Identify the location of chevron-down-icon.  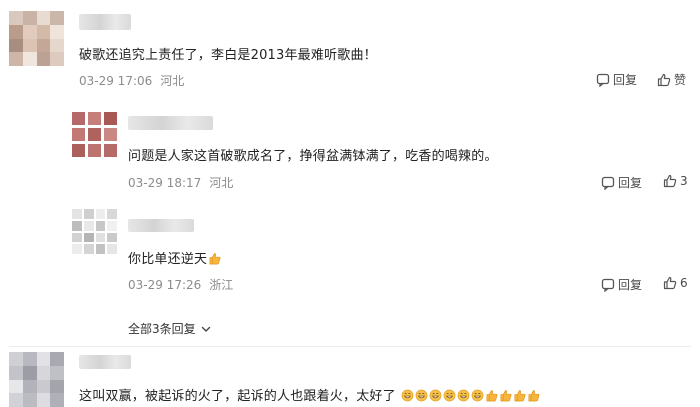
(205, 329).